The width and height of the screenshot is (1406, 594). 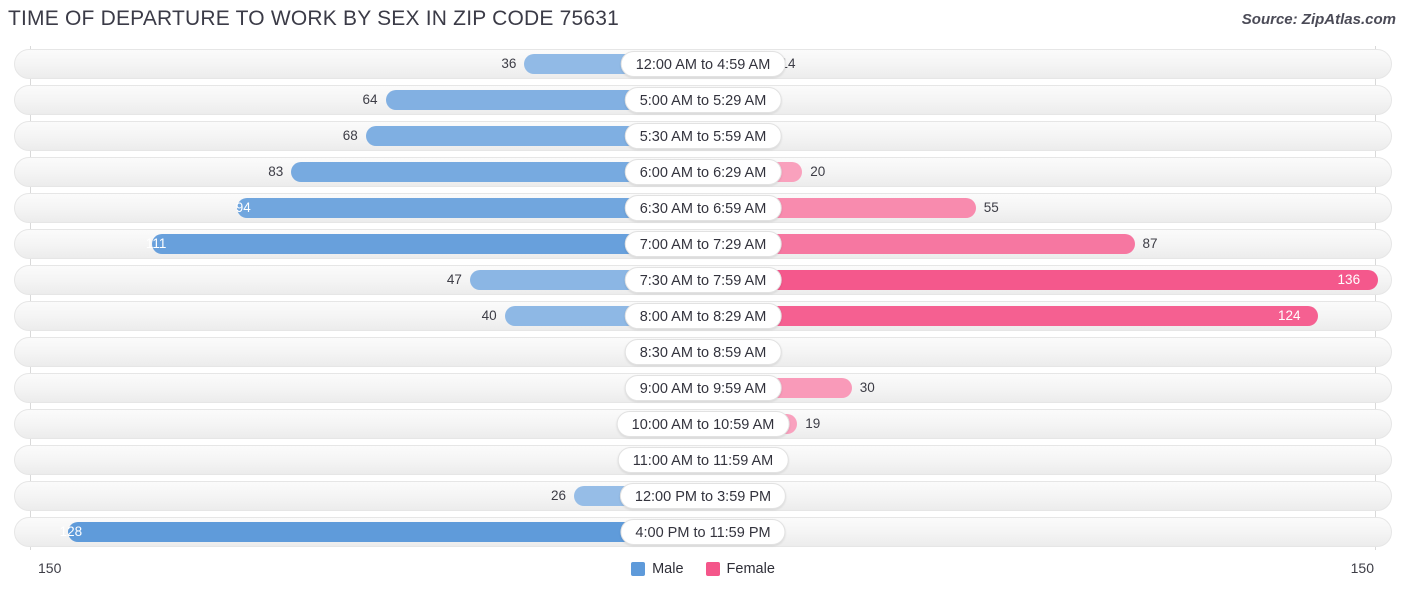 I want to click on chart-row: 111 87 7:00 AM to 7:29 AM, so click(x=703, y=244).